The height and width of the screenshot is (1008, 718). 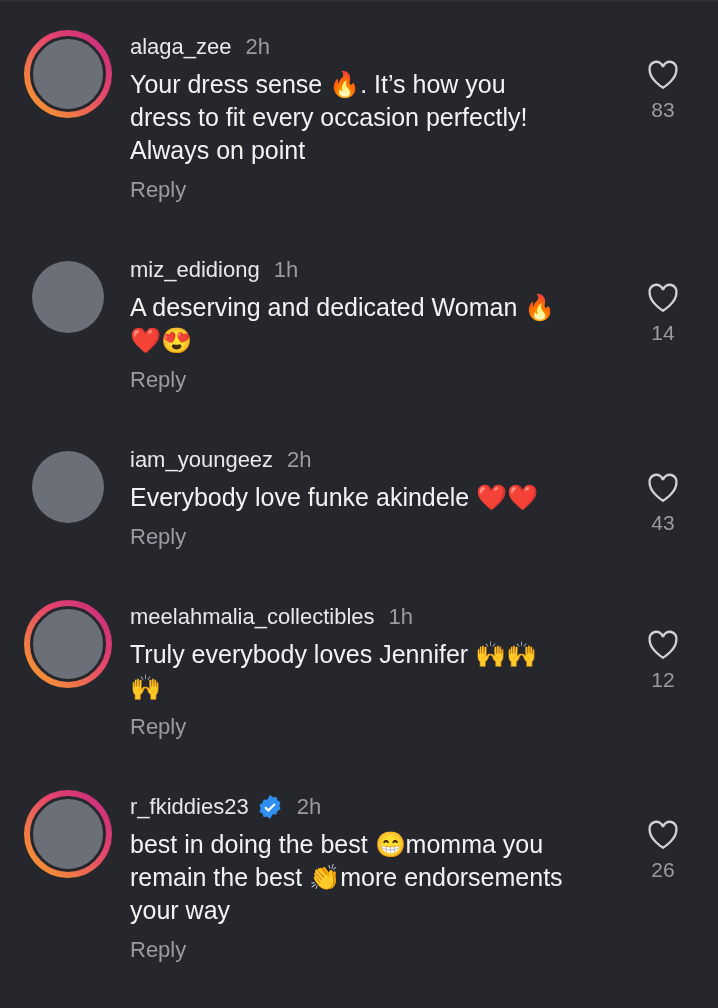 I want to click on like-count: 14, so click(x=663, y=333).